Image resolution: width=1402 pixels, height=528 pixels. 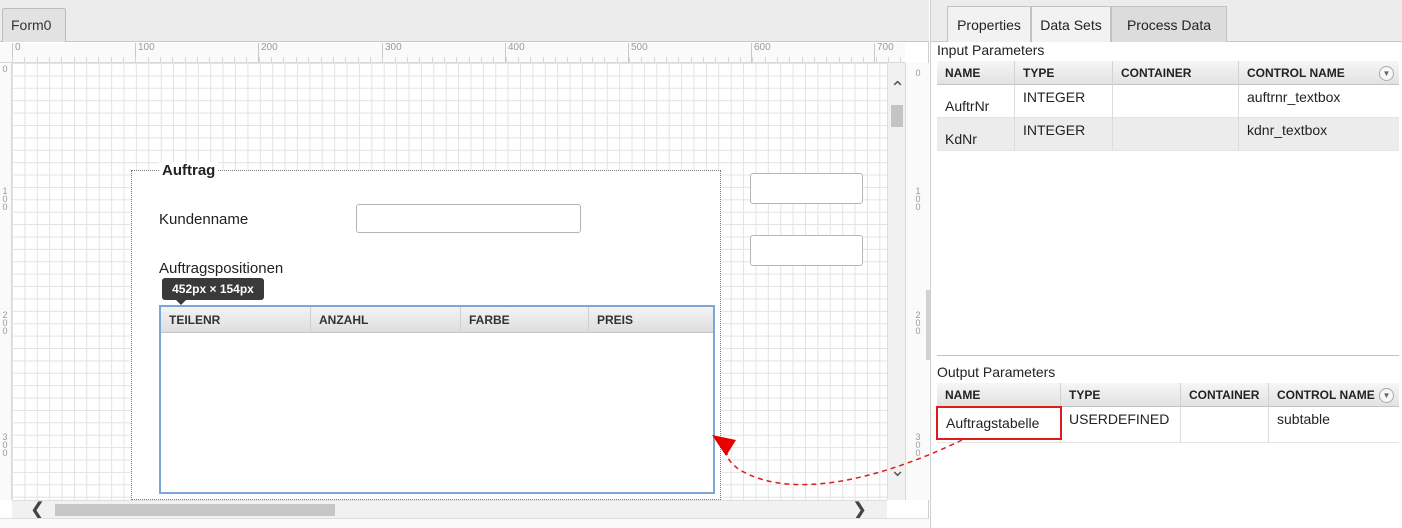 I want to click on auftrnr-textbox, so click(x=806, y=188).